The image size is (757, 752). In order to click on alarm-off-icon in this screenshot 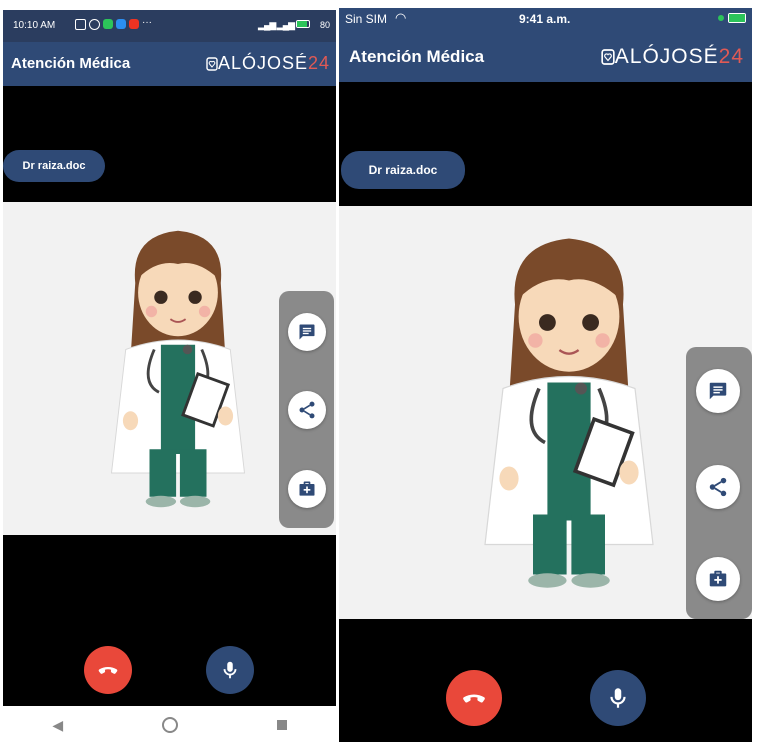, I will do `click(80, 24)`.